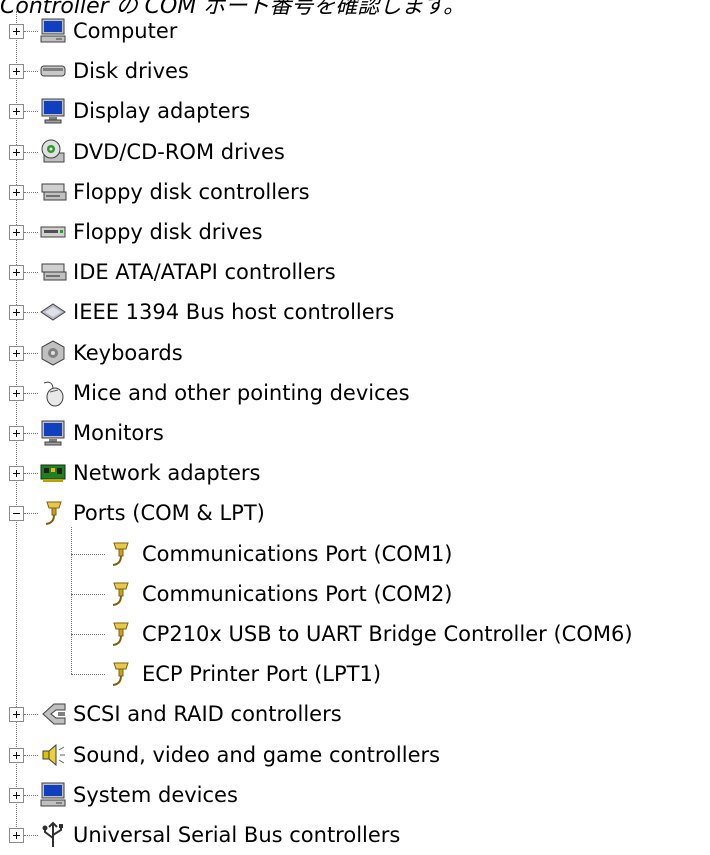  Describe the element at coordinates (53, 795) in the screenshot. I see `system-devices-icon` at that location.